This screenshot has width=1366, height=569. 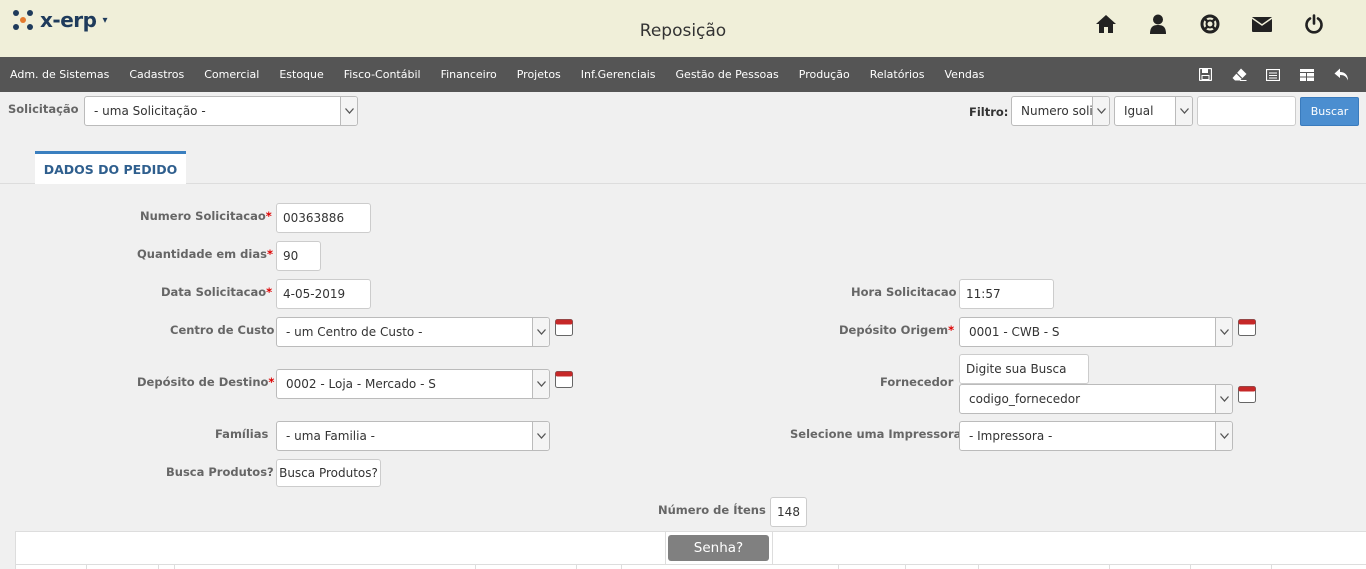 I want to click on solicitacao-label: Solicitação, so click(x=43, y=109).